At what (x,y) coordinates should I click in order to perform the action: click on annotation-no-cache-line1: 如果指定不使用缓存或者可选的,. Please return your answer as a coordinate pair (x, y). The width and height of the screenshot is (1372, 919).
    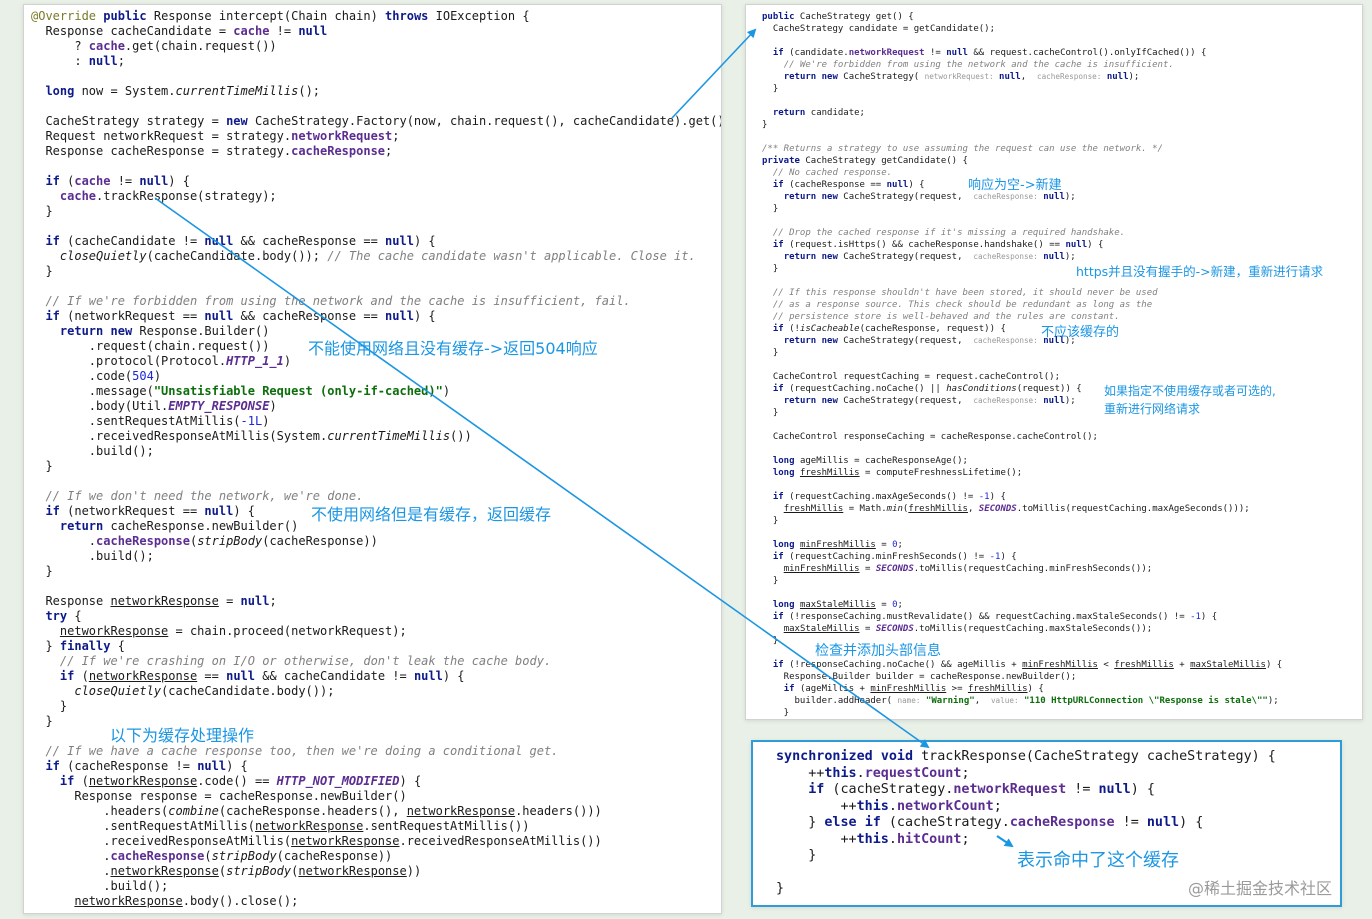
    Looking at the image, I should click on (1190, 391).